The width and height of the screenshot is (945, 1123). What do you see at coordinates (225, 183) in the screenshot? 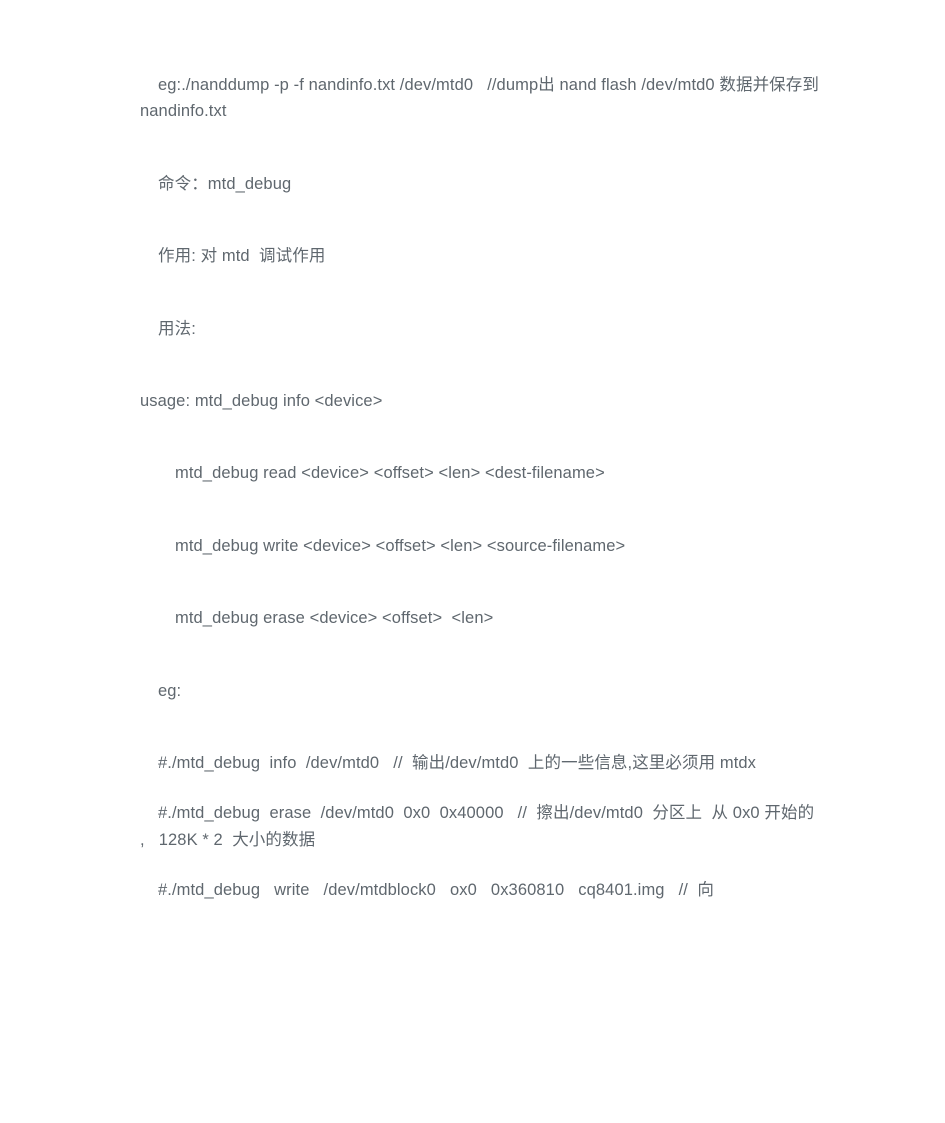
I see `paragraph-command-title: 命令：mtd_debug` at bounding box center [225, 183].